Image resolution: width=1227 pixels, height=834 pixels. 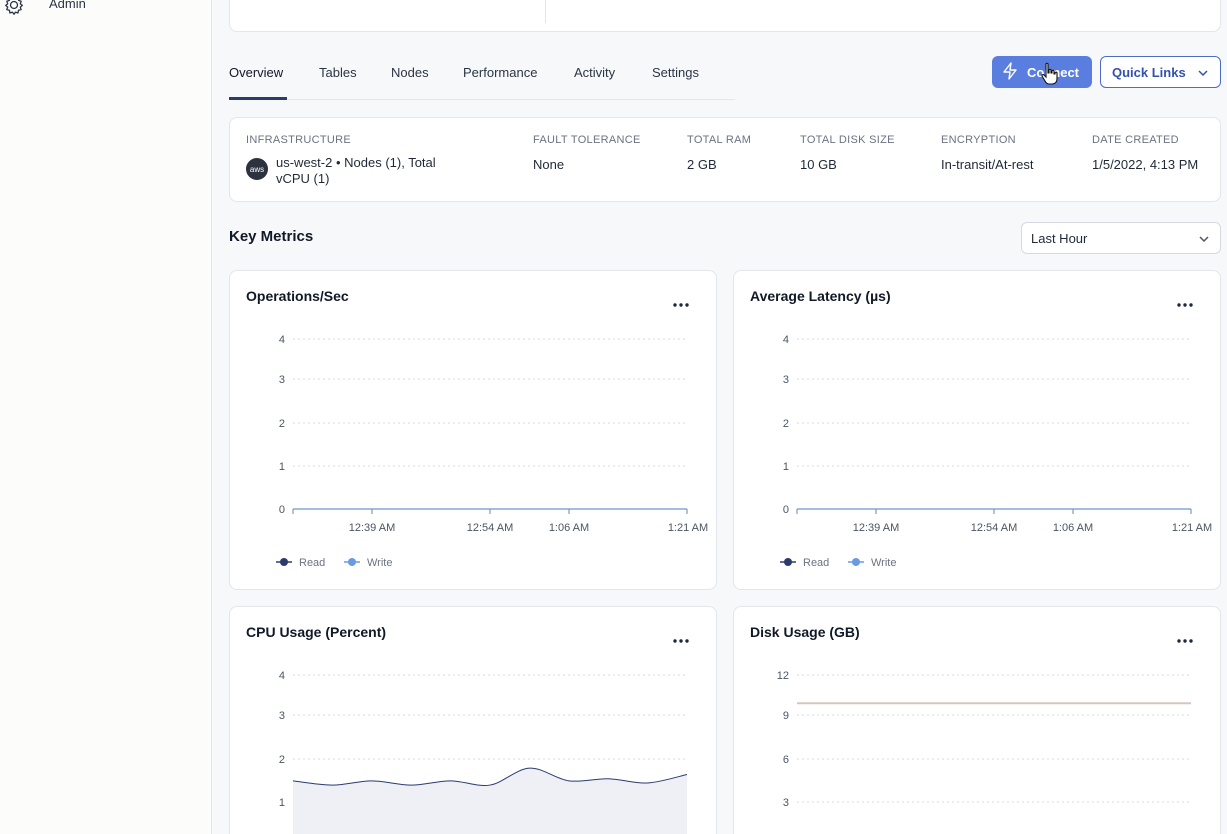 What do you see at coordinates (719, 140) in the screenshot?
I see `total-ram-label: TOTAL RAM` at bounding box center [719, 140].